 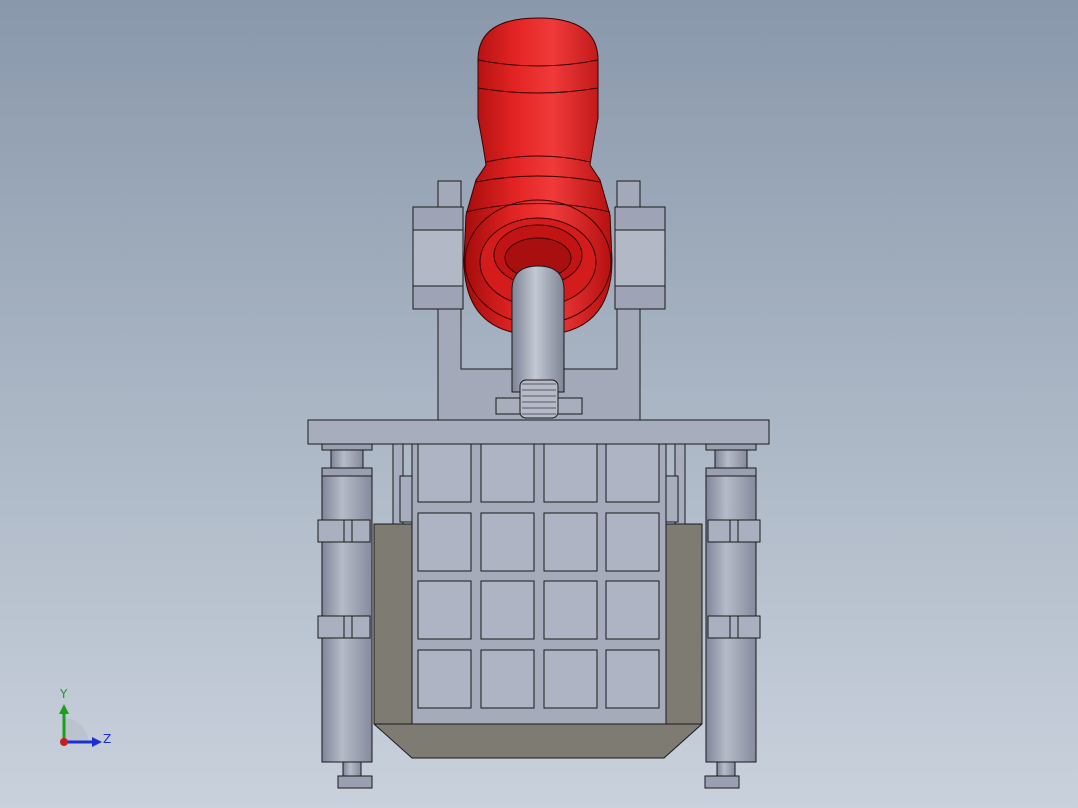 What do you see at coordinates (539, 584) in the screenshot?
I see `press-platen` at bounding box center [539, 584].